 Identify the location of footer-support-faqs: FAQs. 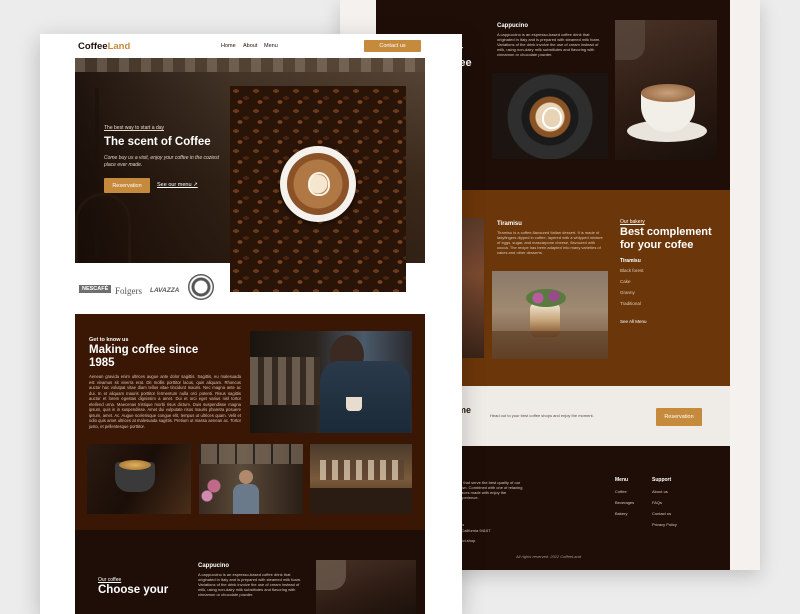
(657, 502).